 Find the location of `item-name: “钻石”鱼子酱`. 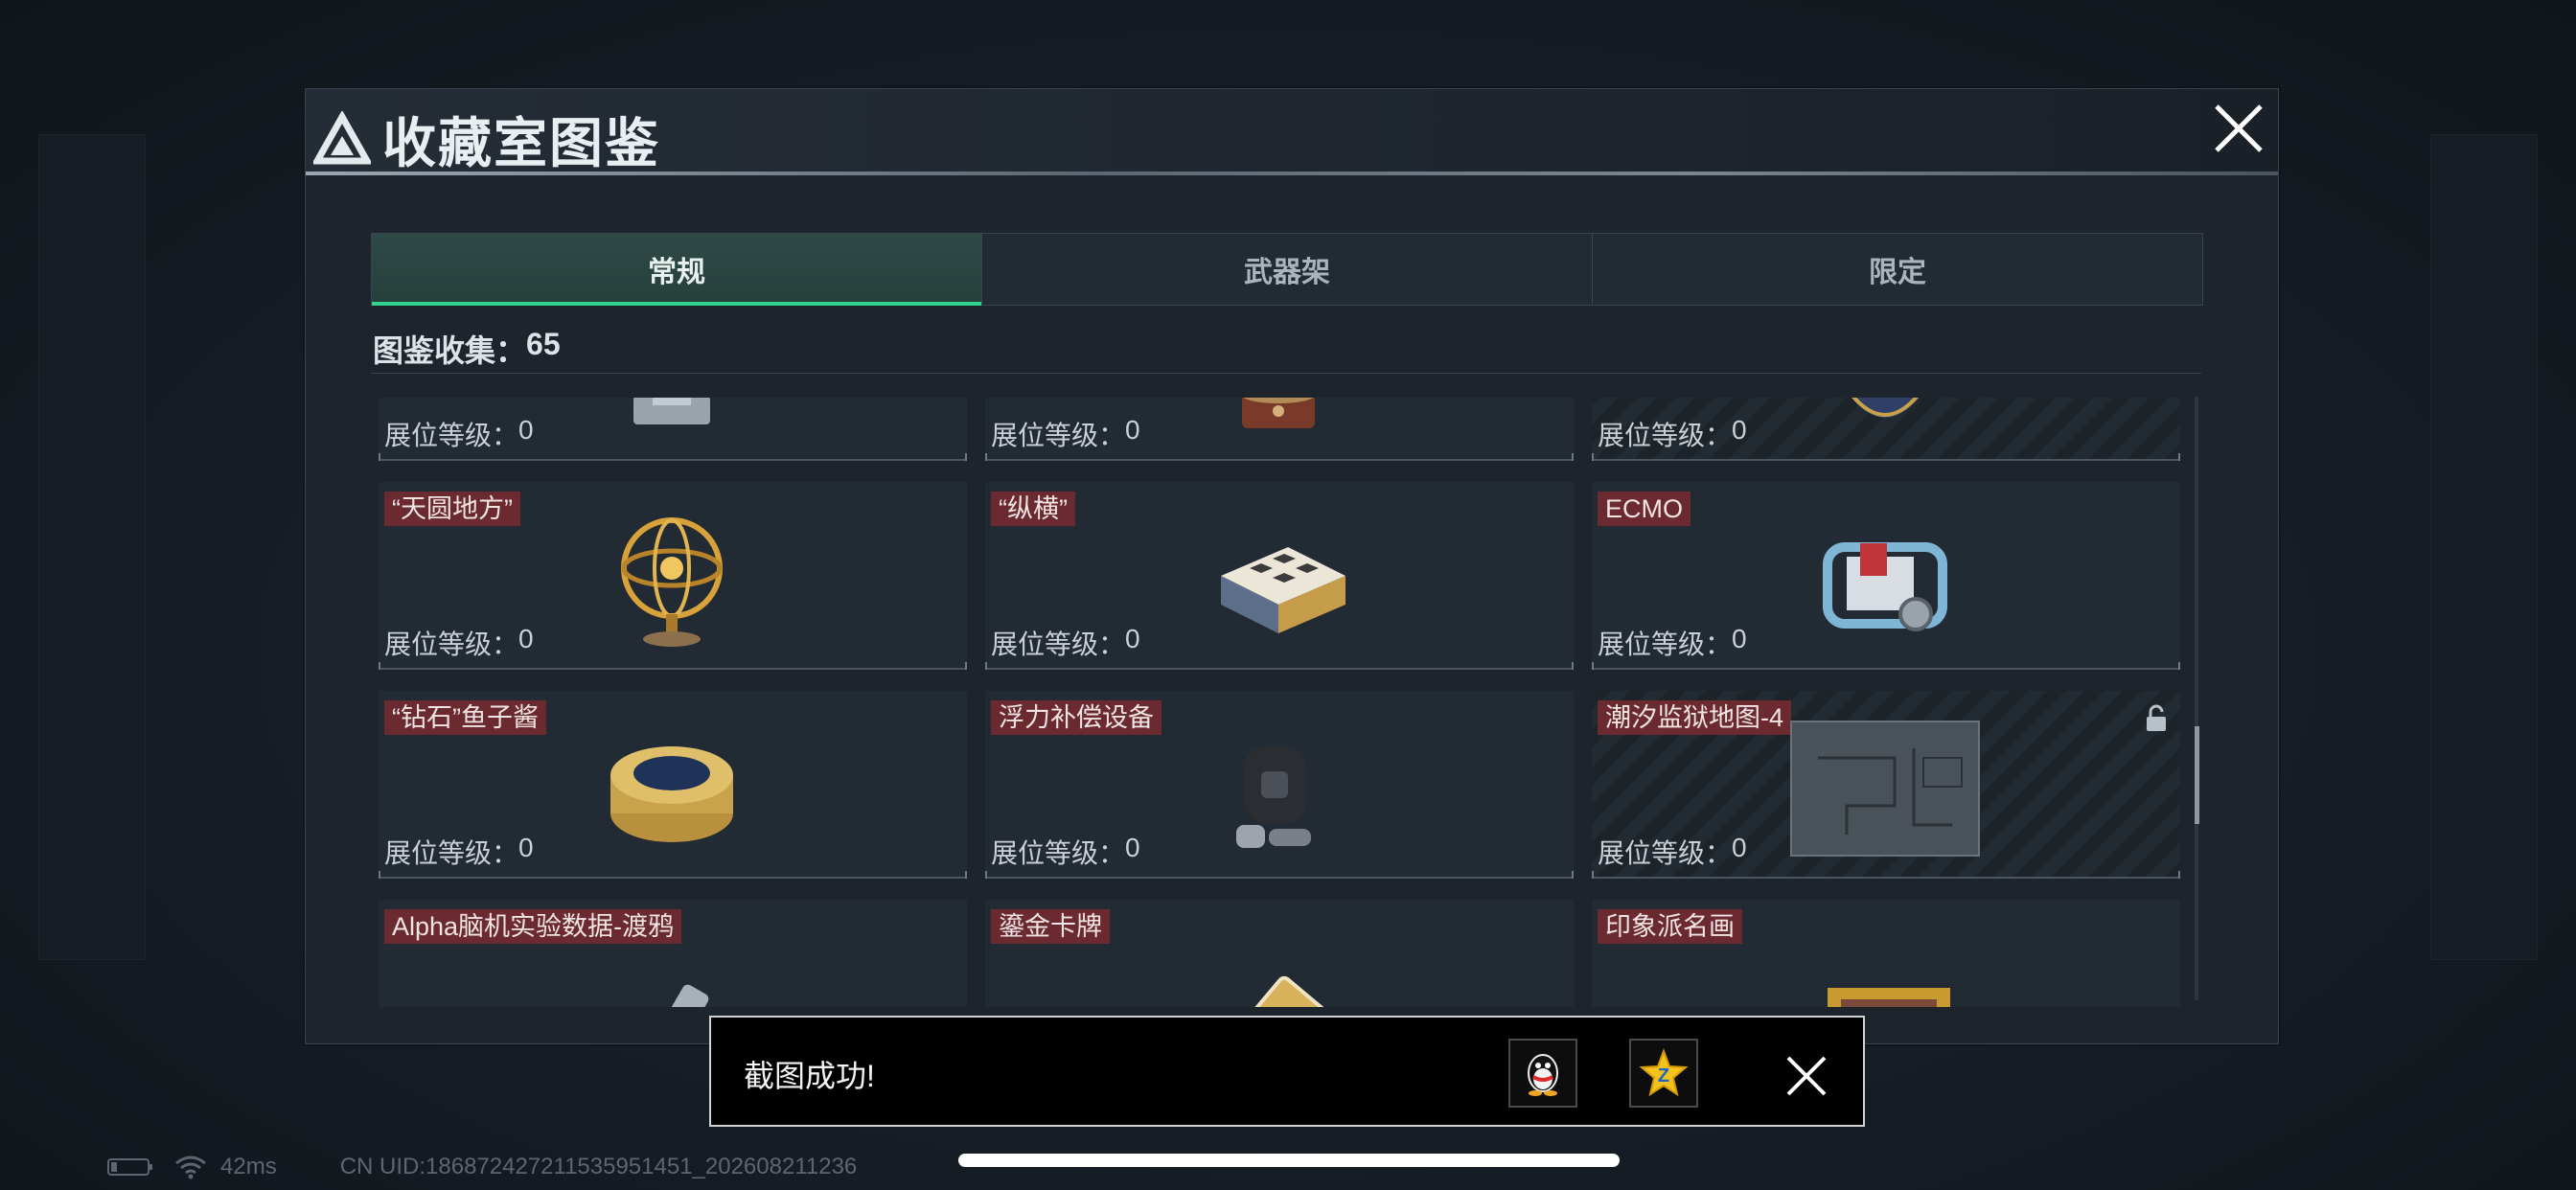

item-name: “钻石”鱼子酱 is located at coordinates (465, 717).